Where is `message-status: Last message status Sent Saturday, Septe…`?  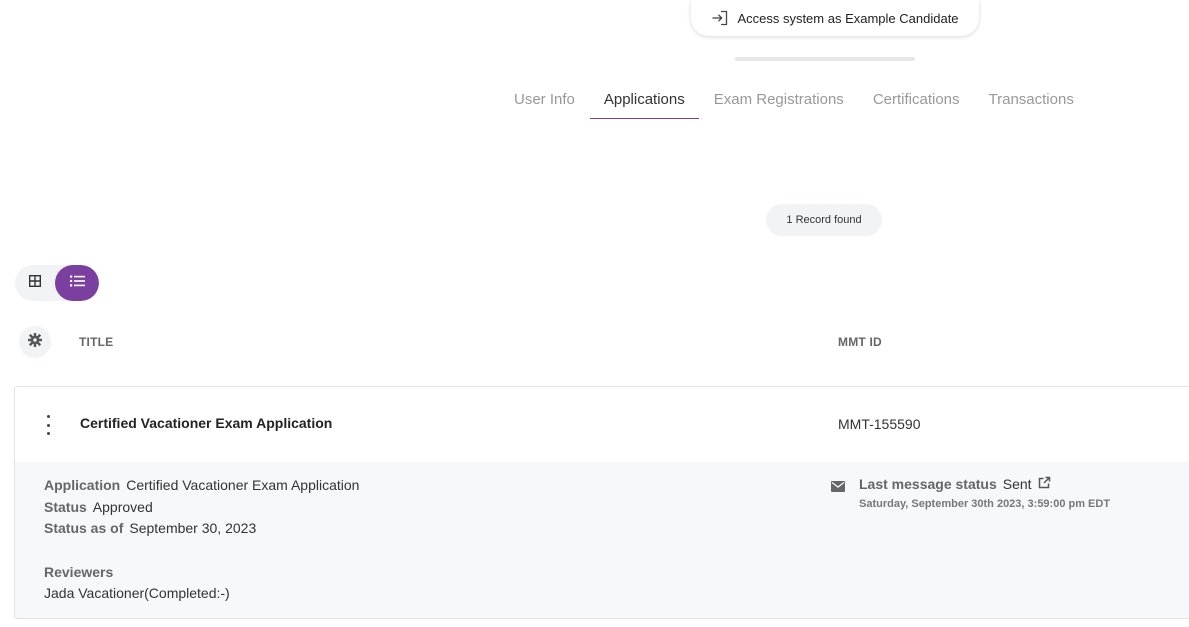
message-status: Last message status Sent Saturday, Septe… is located at coordinates (970, 493).